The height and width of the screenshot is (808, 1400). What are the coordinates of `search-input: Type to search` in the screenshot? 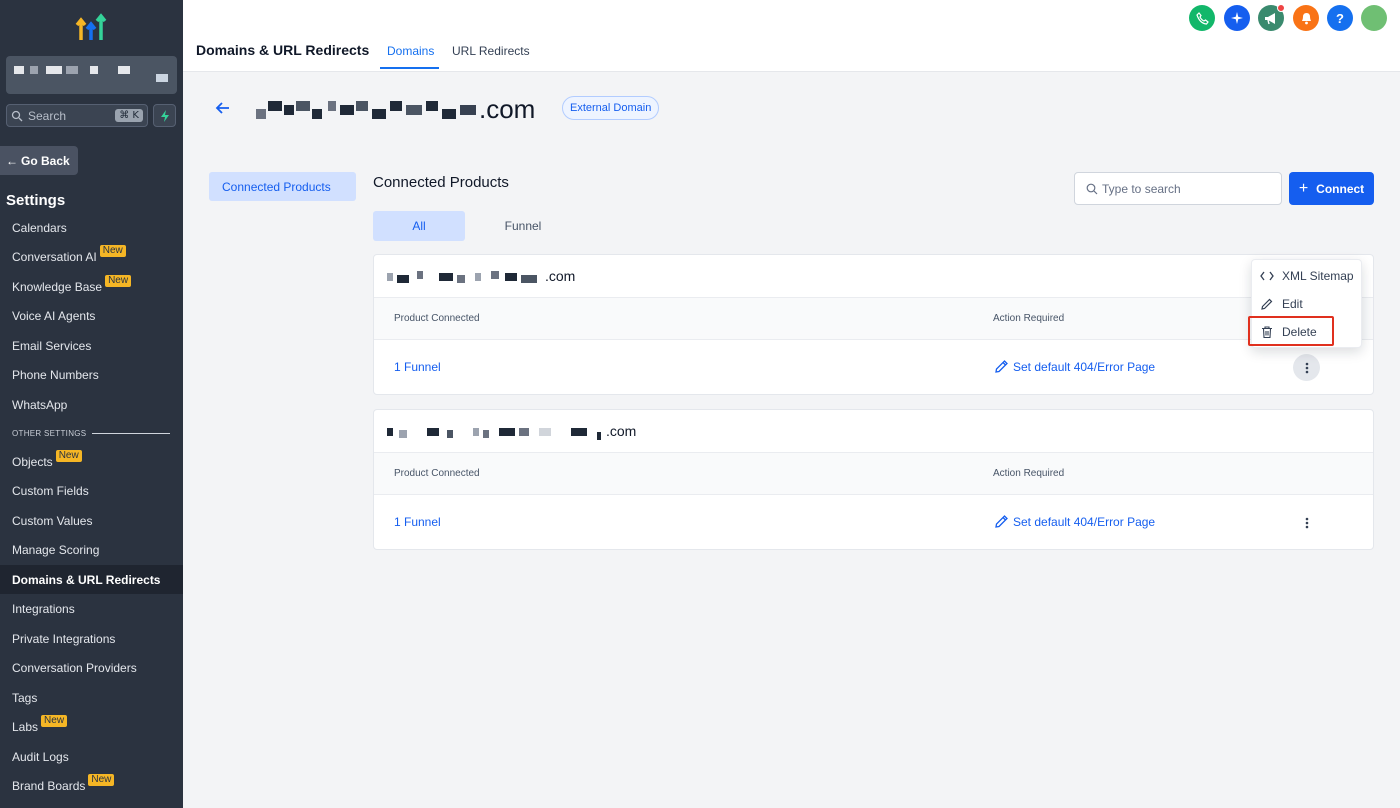 It's located at (1178, 188).